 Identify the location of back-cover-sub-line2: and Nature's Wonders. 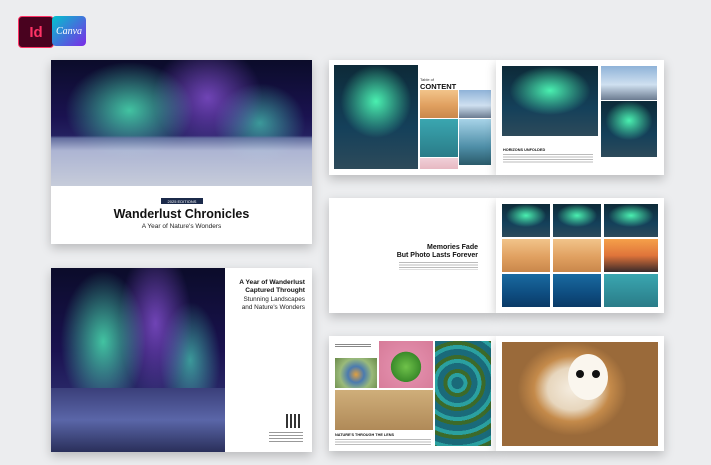
(273, 307).